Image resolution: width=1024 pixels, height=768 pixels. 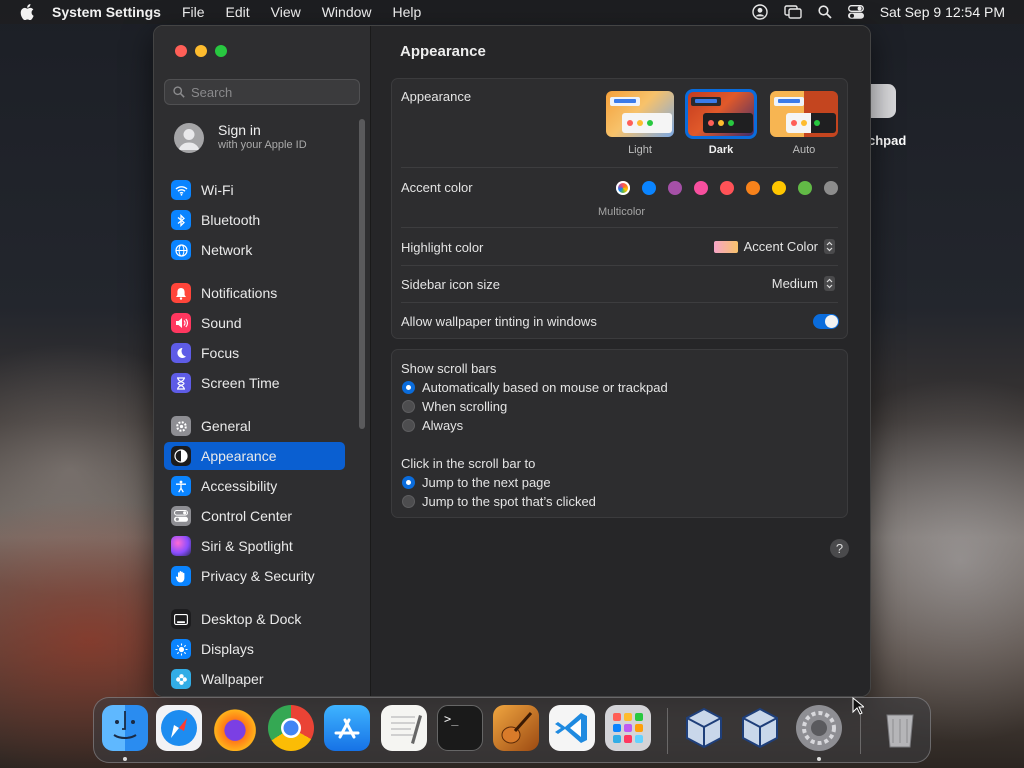 What do you see at coordinates (254, 576) in the screenshot?
I see `sidebar-item-privacy-security: Privacy & Security` at bounding box center [254, 576].